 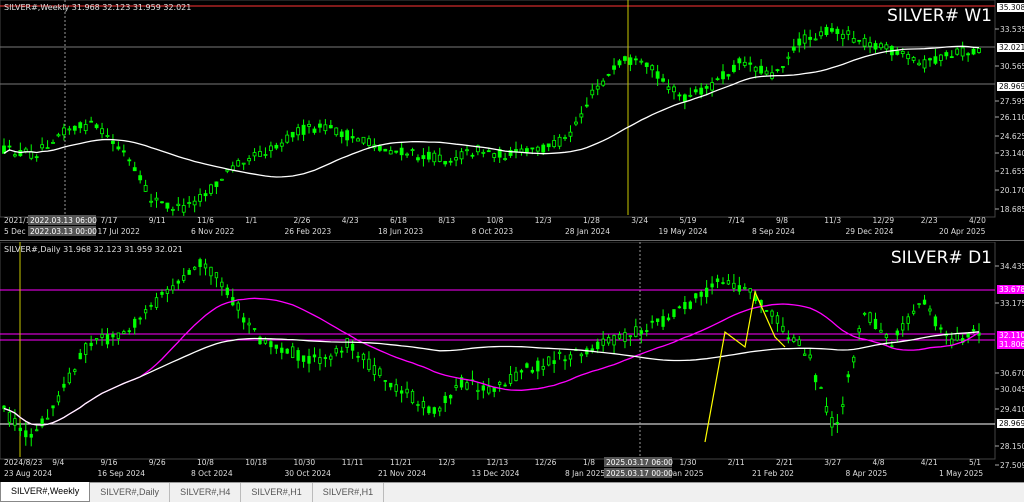 I want to click on tab-silver-h1: SILVER#,H1, so click(x=277, y=492).